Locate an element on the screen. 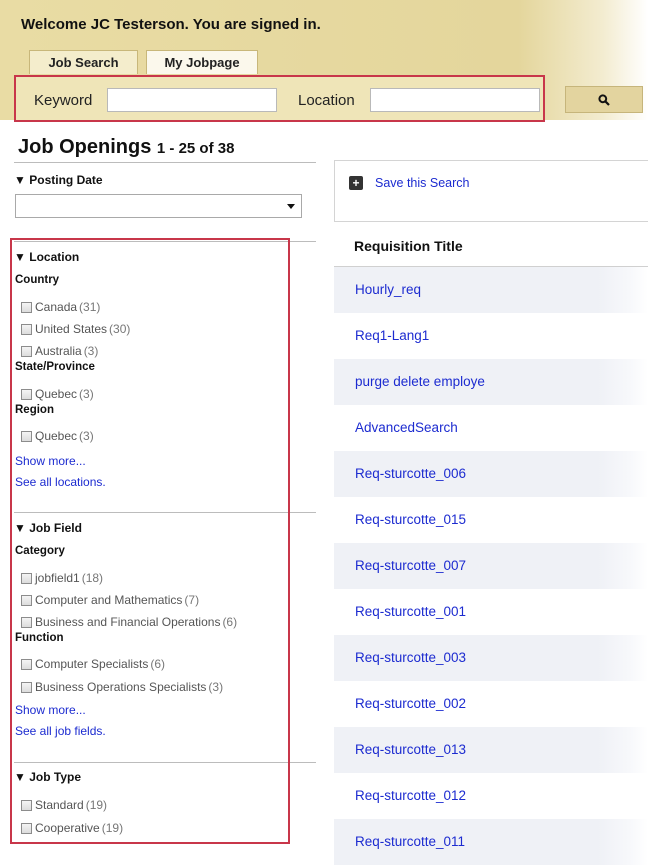  option-label: Australia is located at coordinates (58, 351).